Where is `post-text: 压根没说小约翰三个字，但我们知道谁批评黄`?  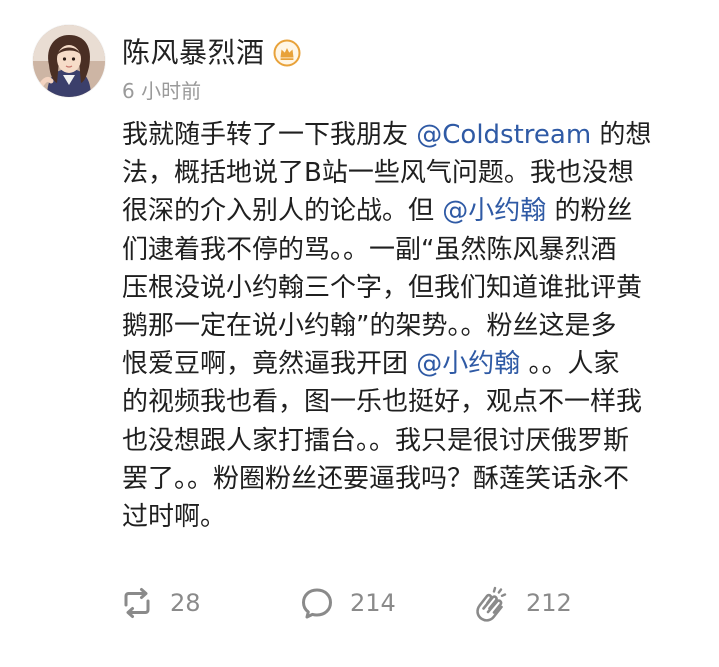 post-text: 压根没说小约翰三个字，但我们知道谁批评黄 is located at coordinates (382, 287).